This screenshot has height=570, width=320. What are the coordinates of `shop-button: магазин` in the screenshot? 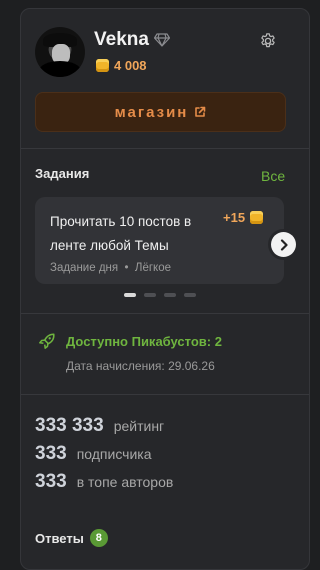 It's located at (160, 112).